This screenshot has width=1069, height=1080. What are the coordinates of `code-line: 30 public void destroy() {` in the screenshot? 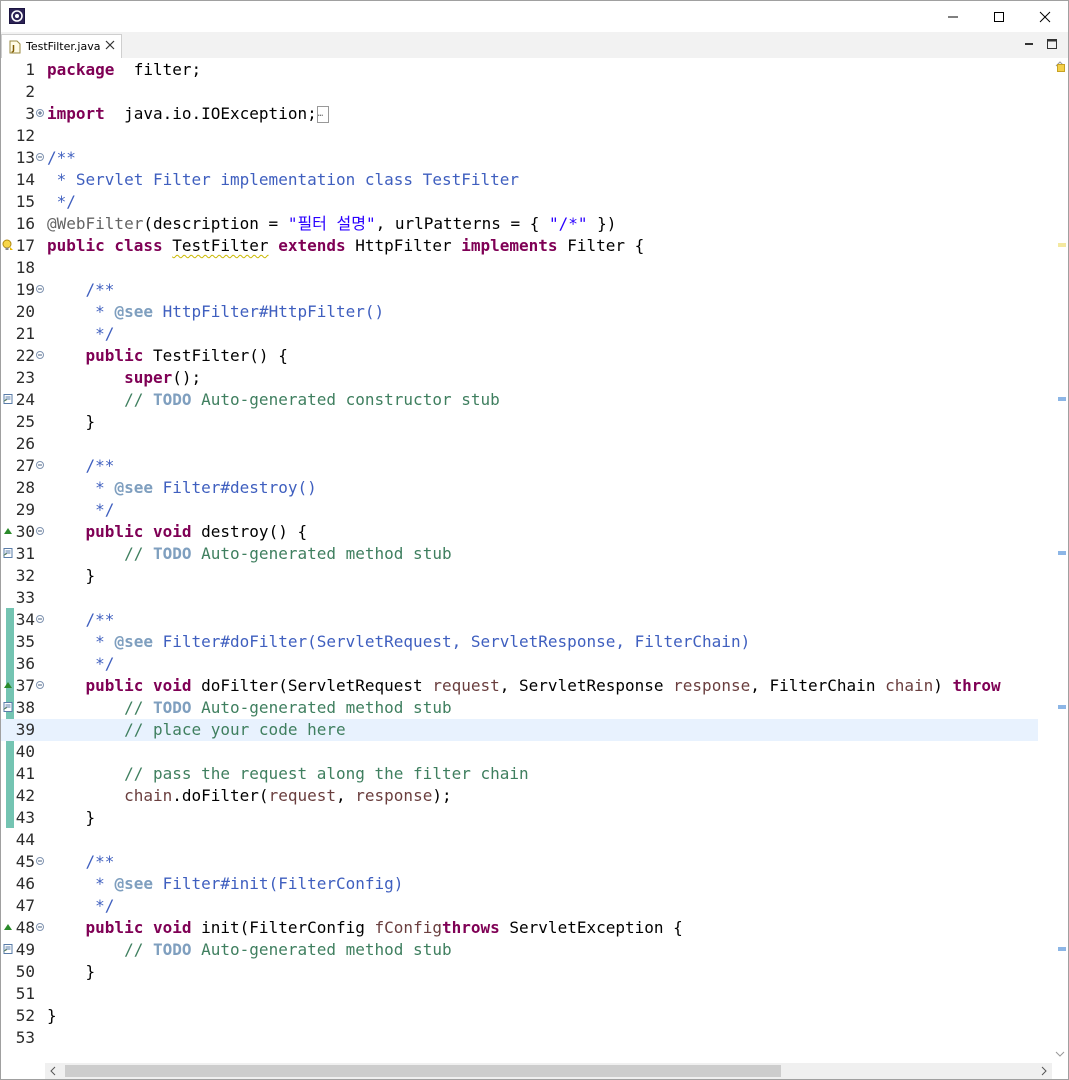 It's located at (519, 532).